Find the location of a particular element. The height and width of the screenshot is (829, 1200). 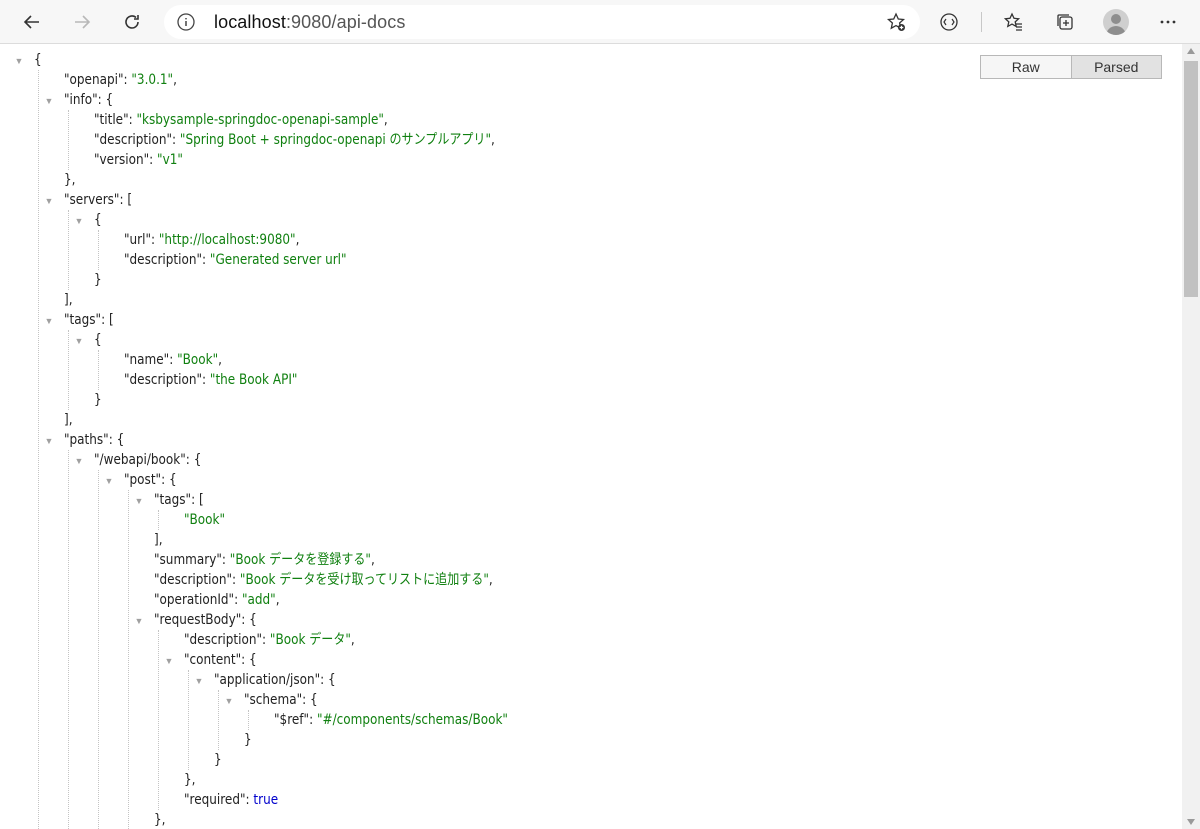

avatar-body is located at coordinates (1116, 30).